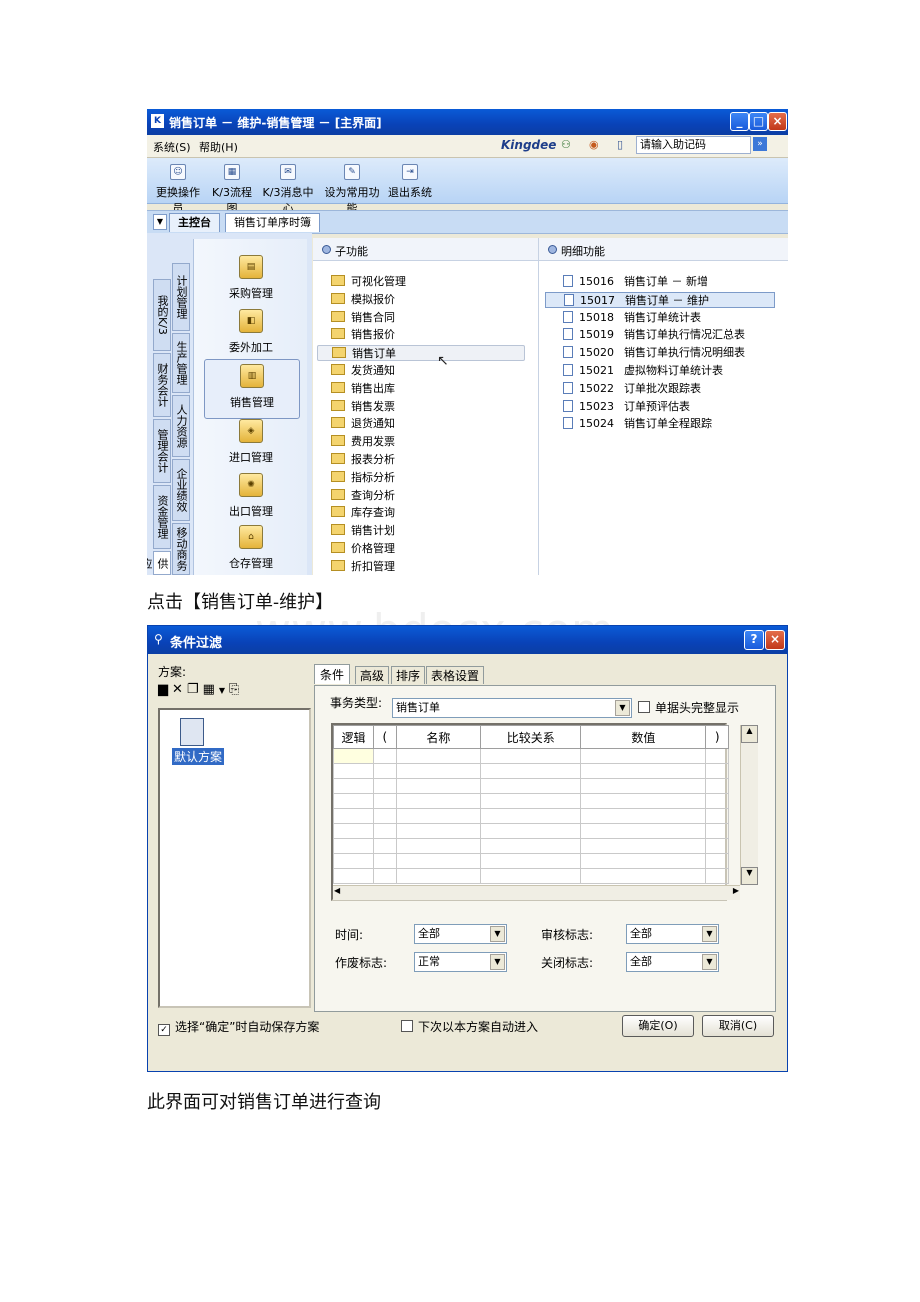 Image resolution: width=920 pixels, height=1302 pixels. I want to click on subfunc-item: 销售发票, so click(363, 407).